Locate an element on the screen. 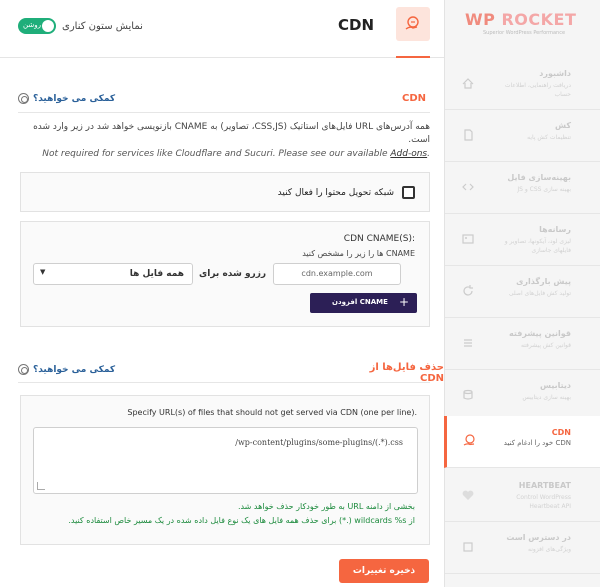  enable-cdn-checkbox is located at coordinates (408, 192).